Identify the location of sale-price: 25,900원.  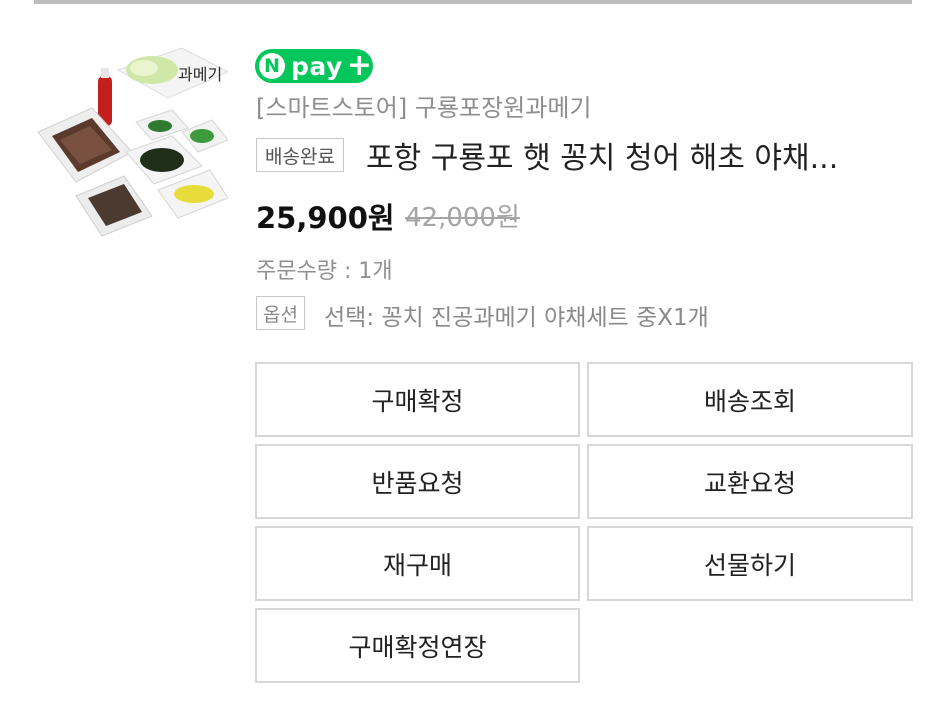
(325, 218).